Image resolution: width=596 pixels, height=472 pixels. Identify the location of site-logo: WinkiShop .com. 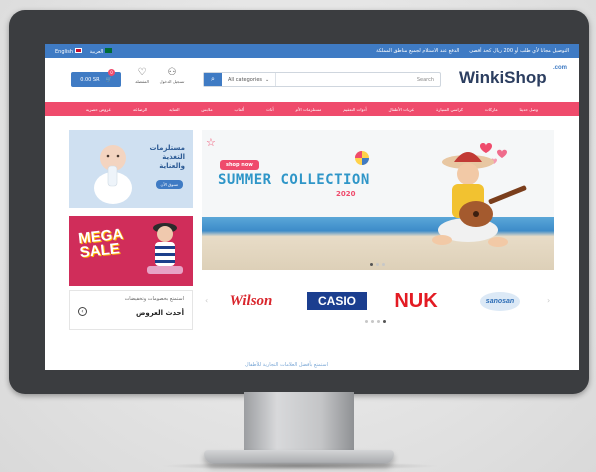
(514, 79).